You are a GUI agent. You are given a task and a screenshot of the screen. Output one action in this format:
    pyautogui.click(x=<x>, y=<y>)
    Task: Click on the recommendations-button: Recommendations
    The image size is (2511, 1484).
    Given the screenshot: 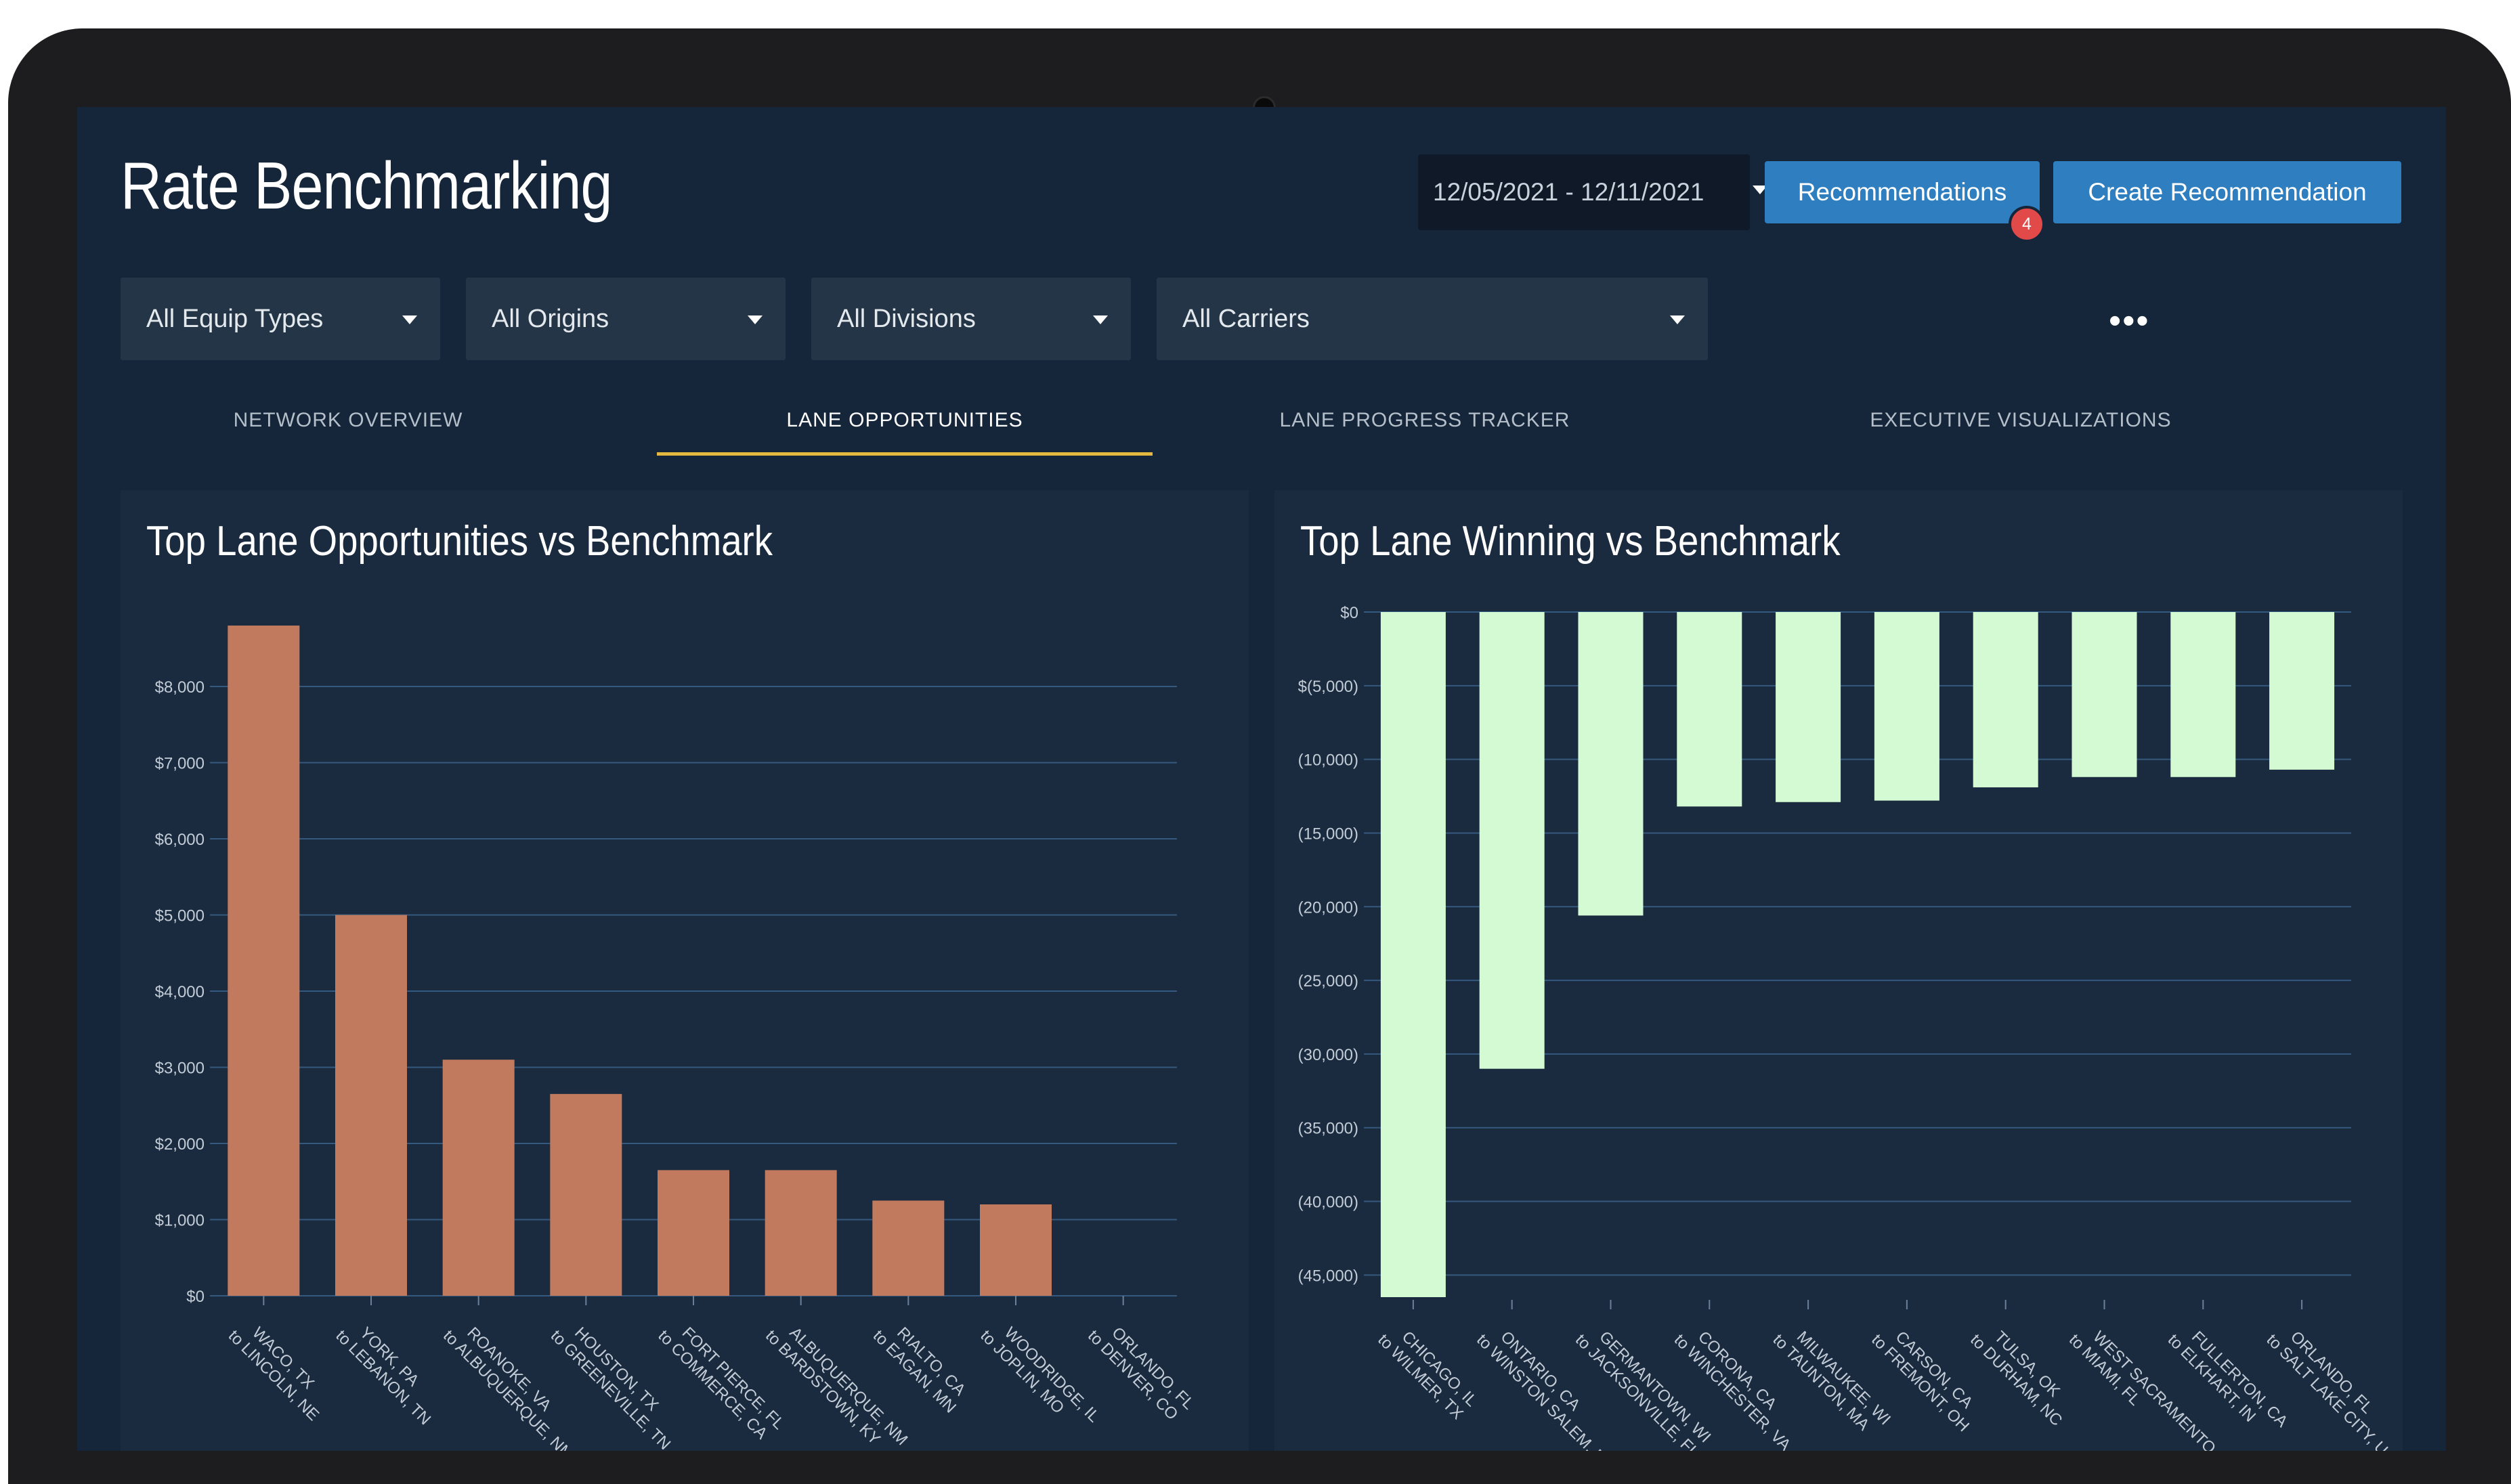 What is the action you would take?
    pyautogui.click(x=1902, y=192)
    